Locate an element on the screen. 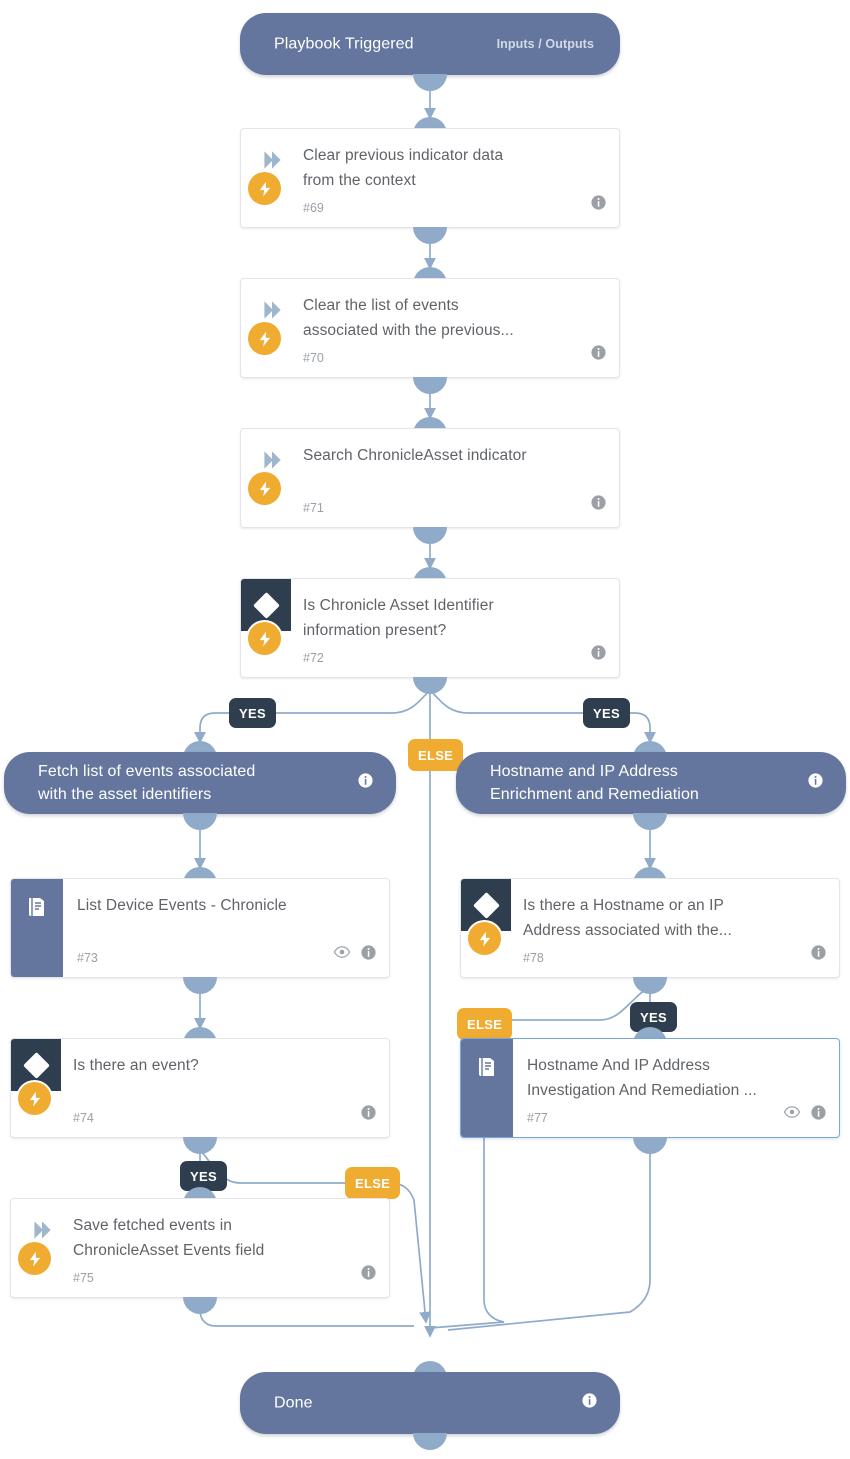 Image resolution: width=850 pixels, height=1459 pixels. playbook-start-label: Playbook Triggered is located at coordinates (344, 44).